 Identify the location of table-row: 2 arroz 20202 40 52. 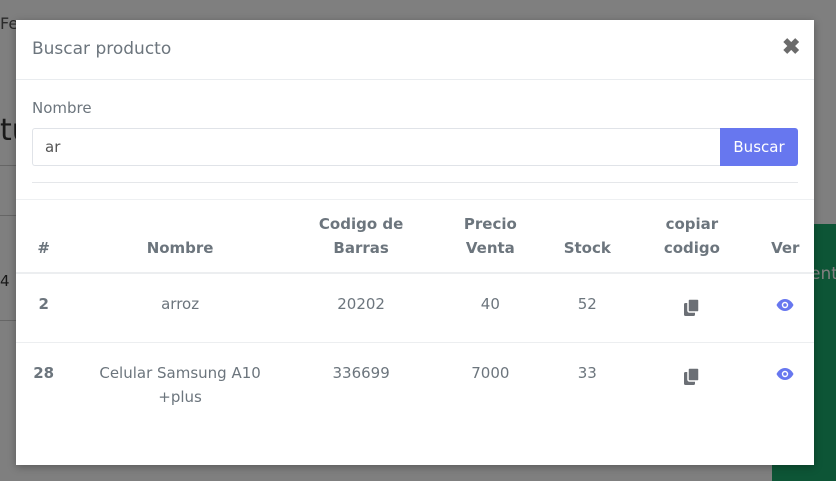
(415, 308).